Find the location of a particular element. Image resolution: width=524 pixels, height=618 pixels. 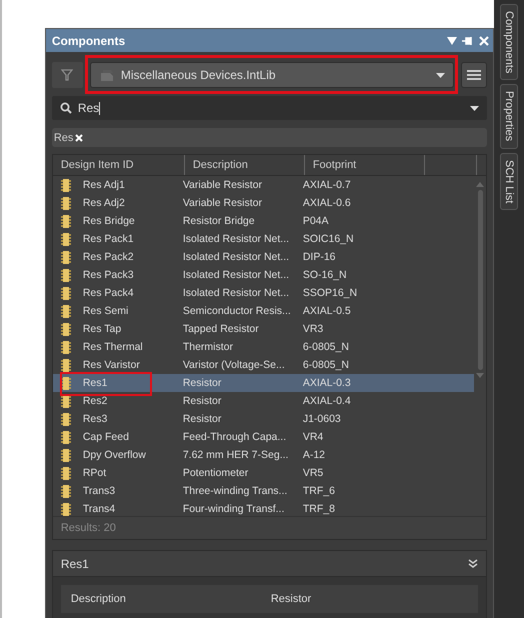

table-row: Trans3 Three-winding Trans... TRF_6 is located at coordinates (263, 491).